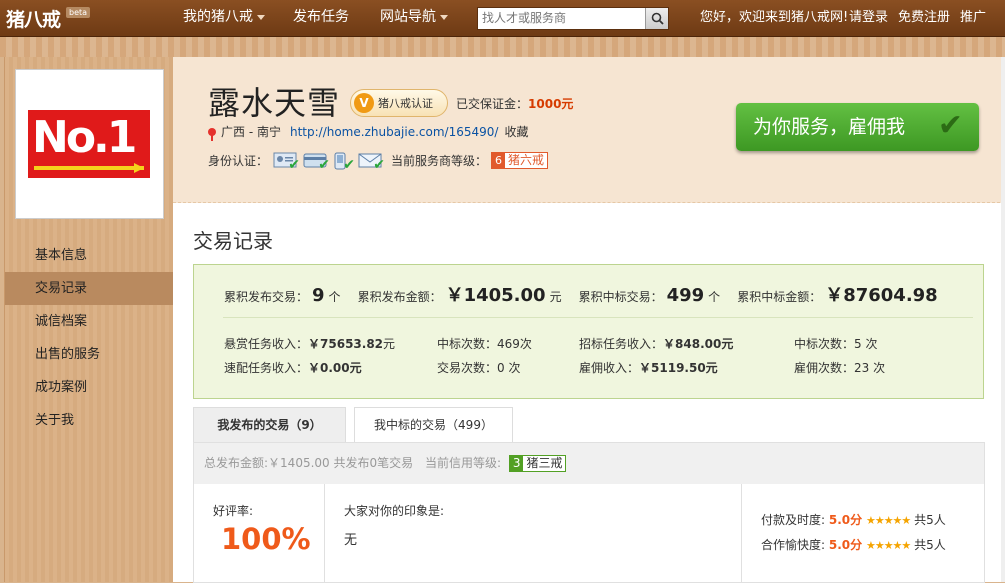 The image size is (1005, 583). Describe the element at coordinates (89, 420) in the screenshot. I see `sidebar-item-about: 关于我` at that location.